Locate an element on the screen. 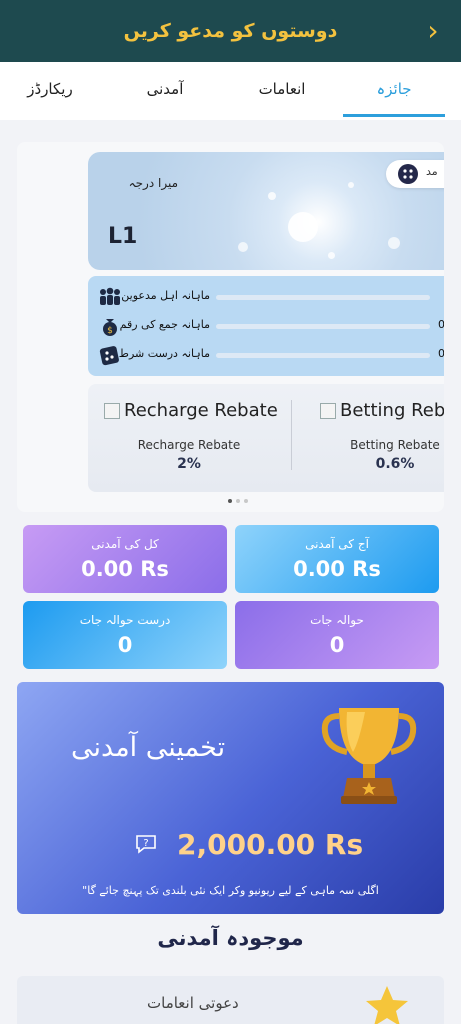  star-icon is located at coordinates (387, 1003).